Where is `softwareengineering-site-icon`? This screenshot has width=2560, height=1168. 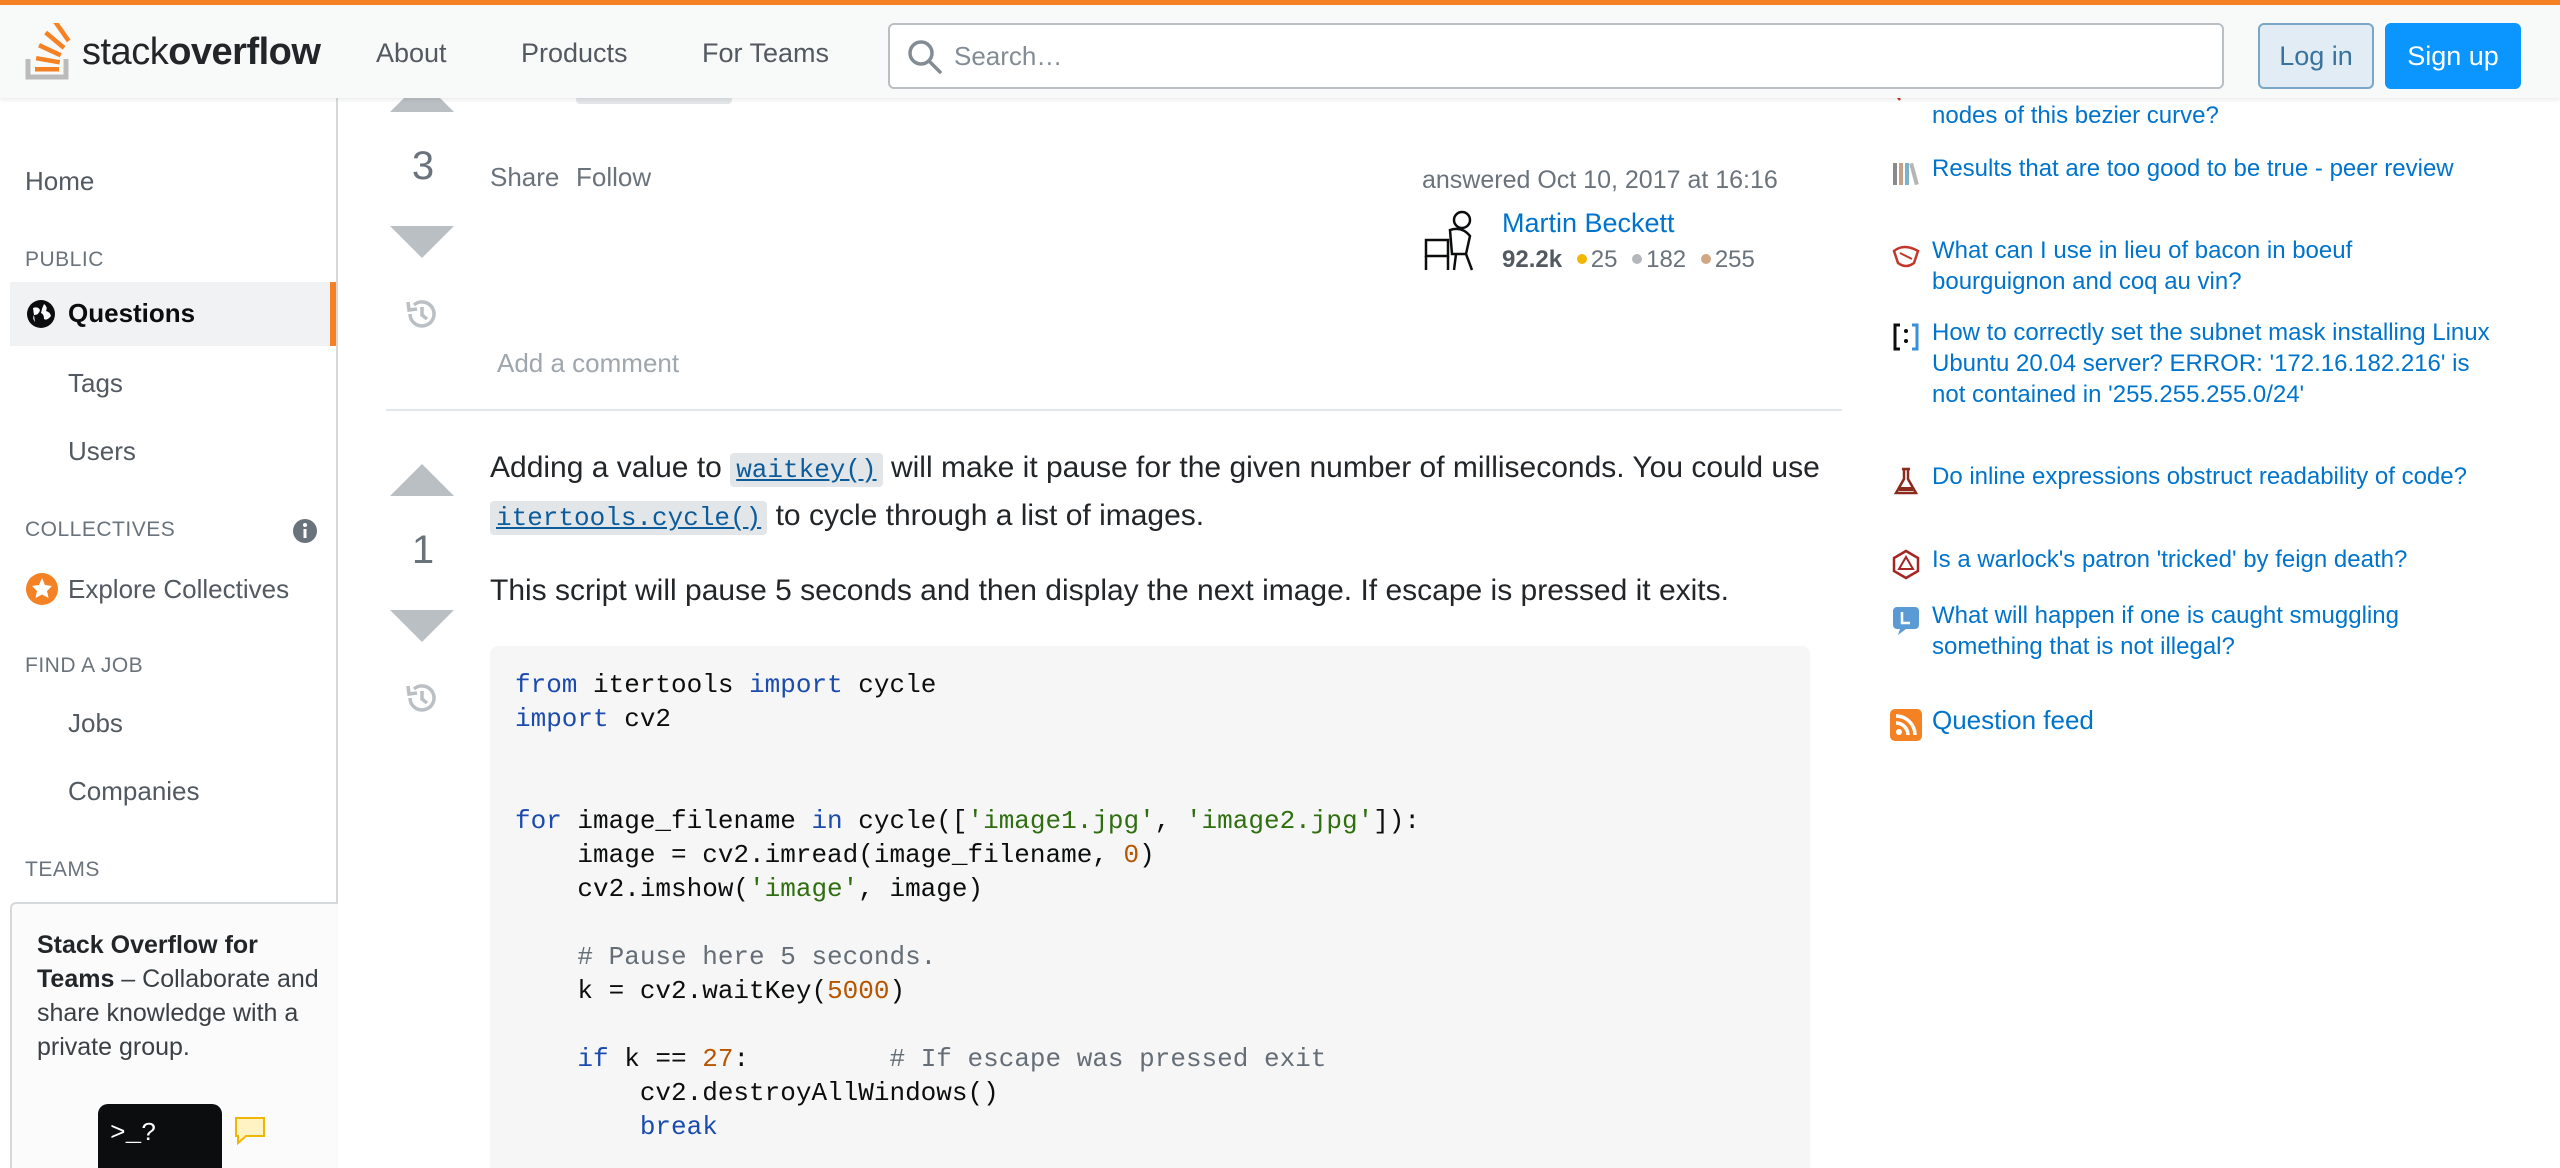 softwareengineering-site-icon is located at coordinates (1906, 481).